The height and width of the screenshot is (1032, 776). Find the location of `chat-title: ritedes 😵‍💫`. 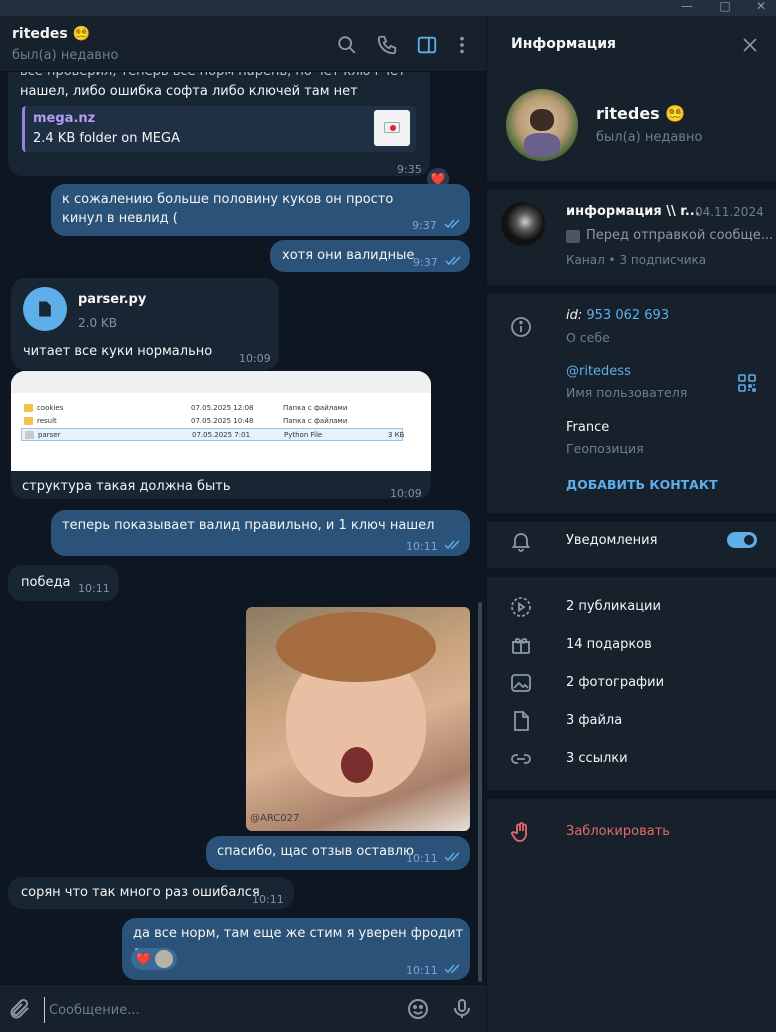

chat-title: ritedes 😵‍💫 is located at coordinates (51, 34).